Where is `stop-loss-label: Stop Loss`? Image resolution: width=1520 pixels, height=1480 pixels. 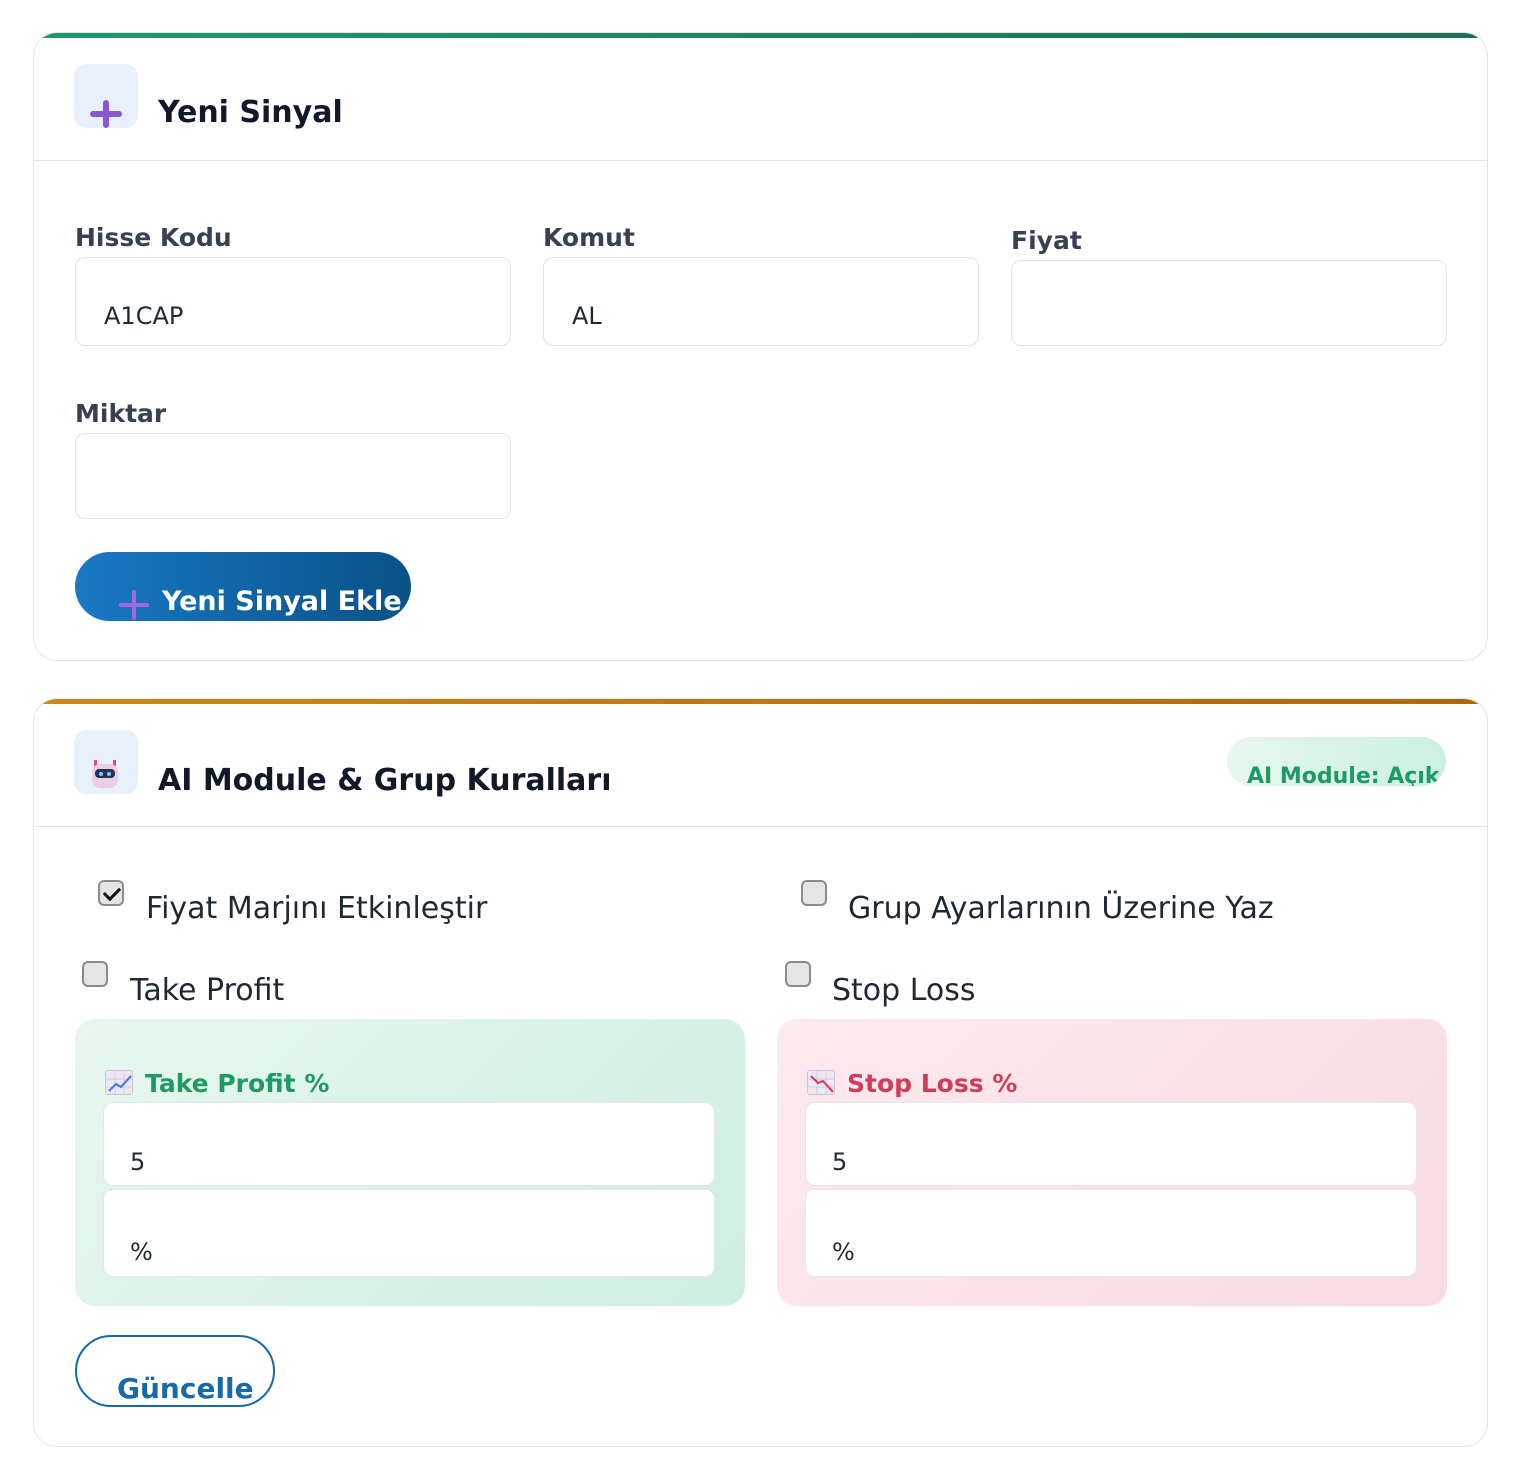
stop-loss-label: Stop Loss is located at coordinates (904, 990).